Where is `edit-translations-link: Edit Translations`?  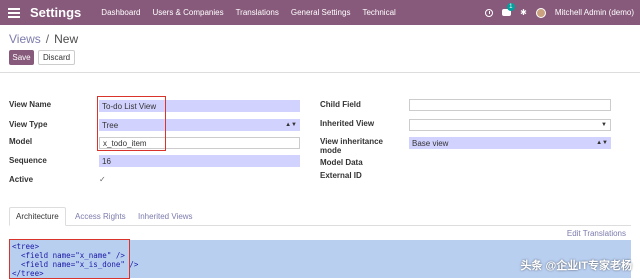
edit-translations-link: Edit Translations is located at coordinates (596, 233).